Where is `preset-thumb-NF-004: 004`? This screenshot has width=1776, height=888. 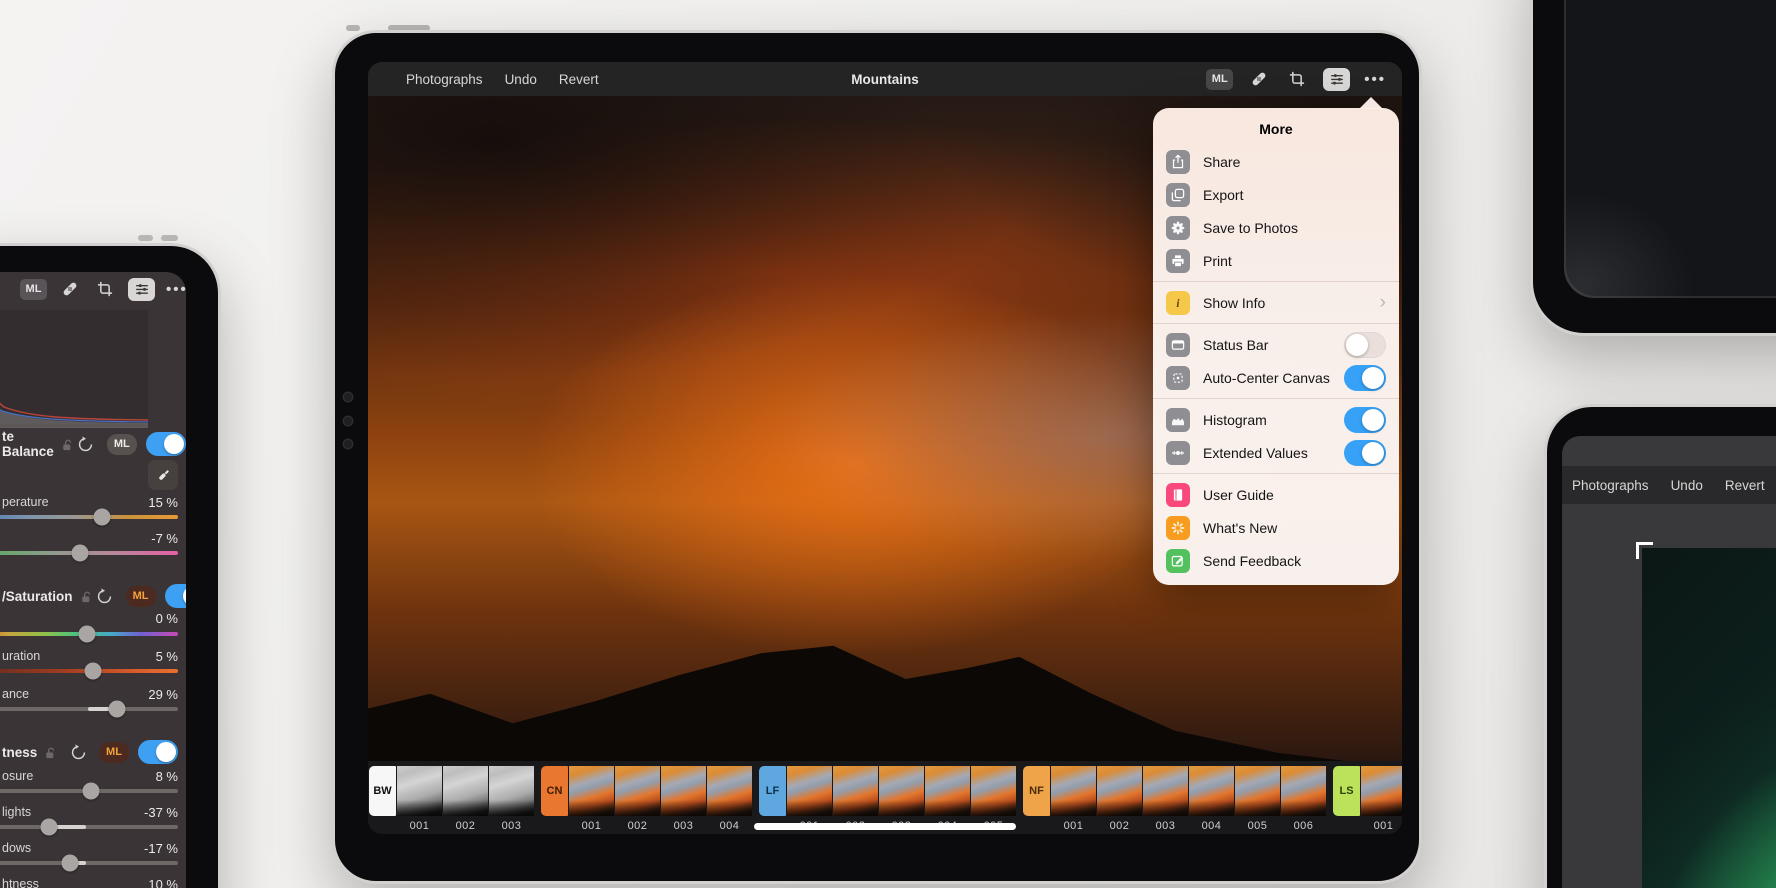 preset-thumb-NF-004: 004 is located at coordinates (1211, 799).